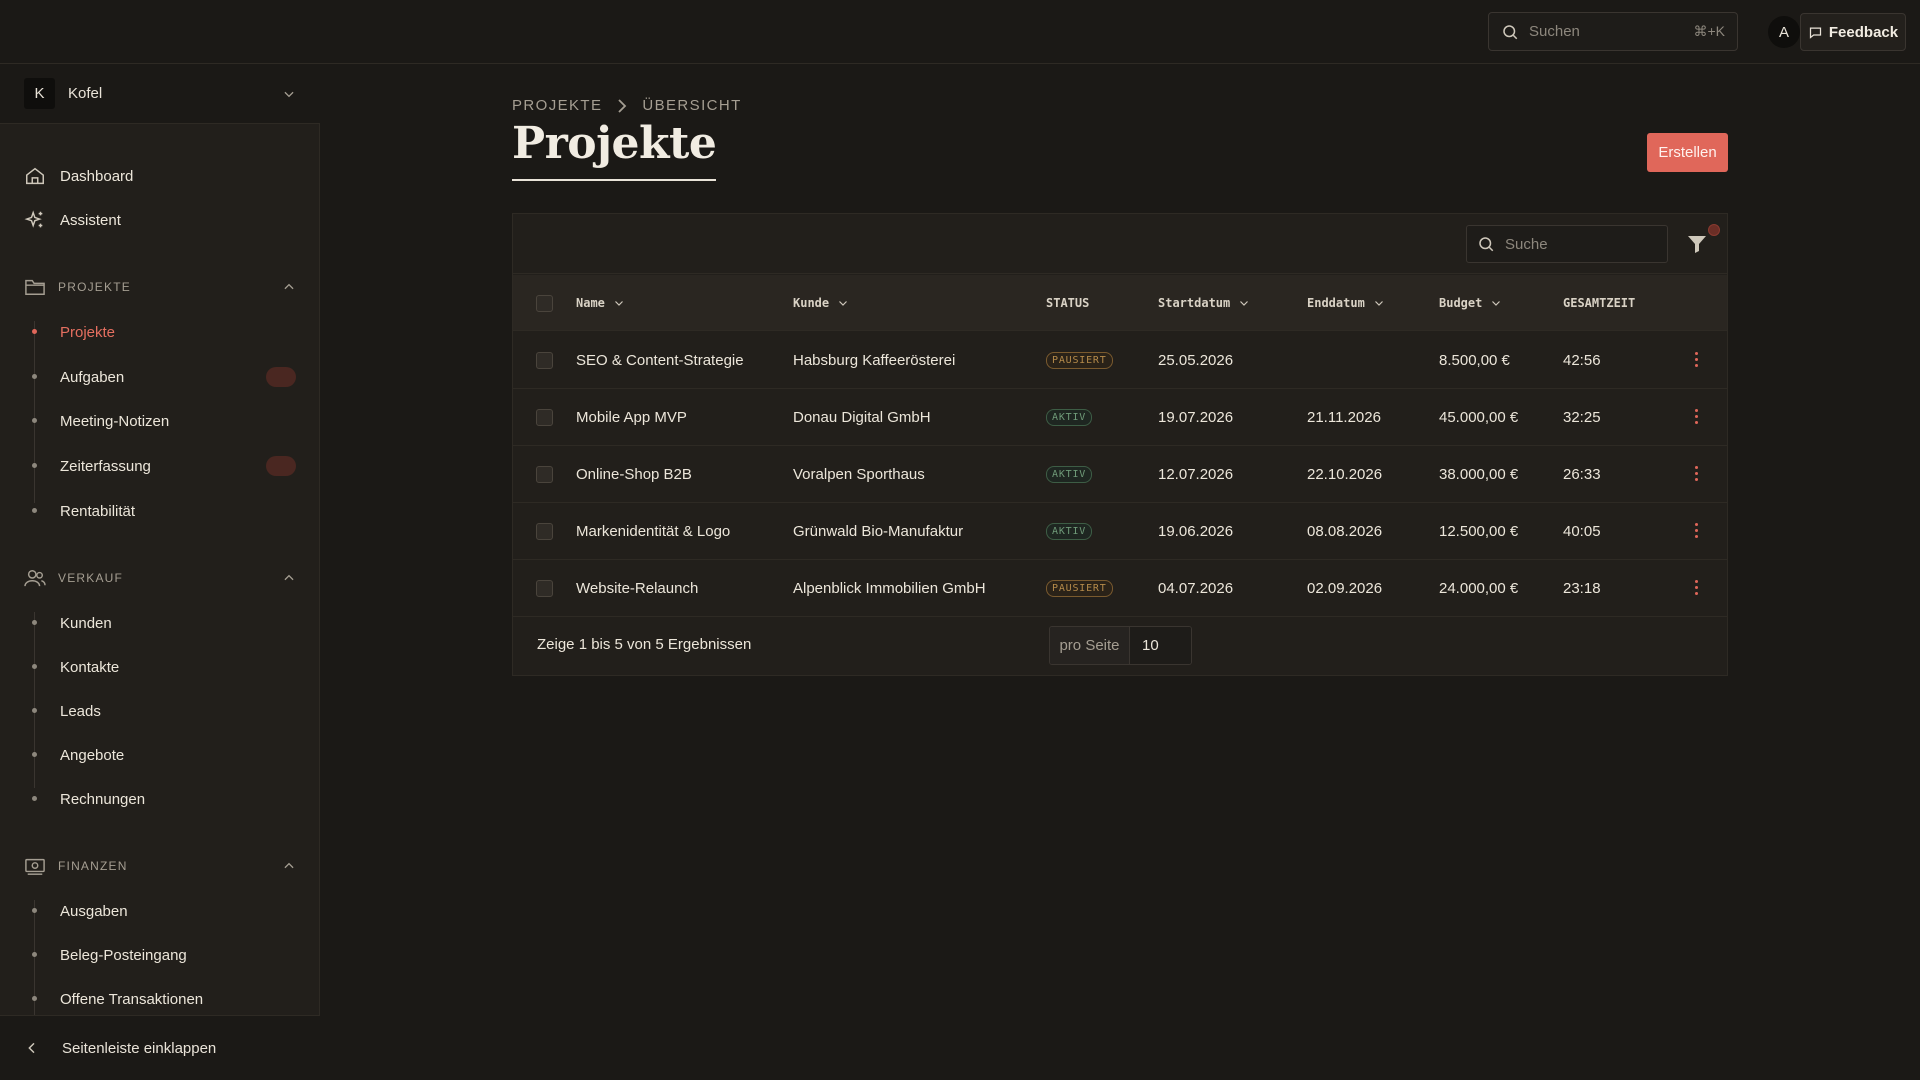  Describe the element at coordinates (85, 93) in the screenshot. I see `workspace-name: Kofel` at that location.